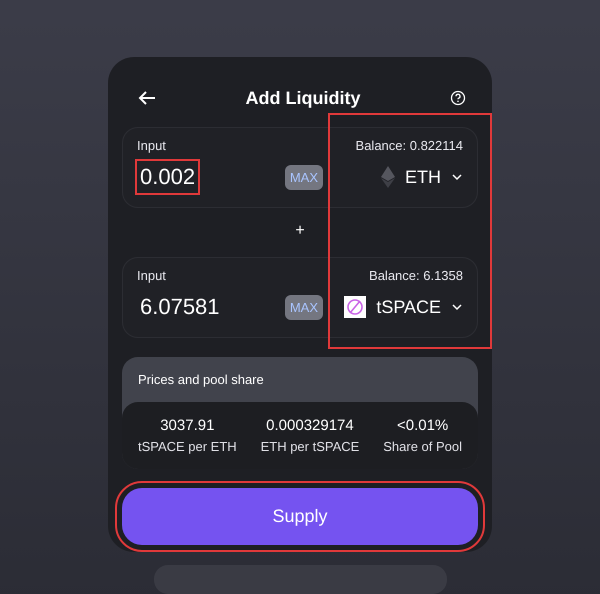  I want to click on price-label: ETH per tSPACE, so click(310, 446).